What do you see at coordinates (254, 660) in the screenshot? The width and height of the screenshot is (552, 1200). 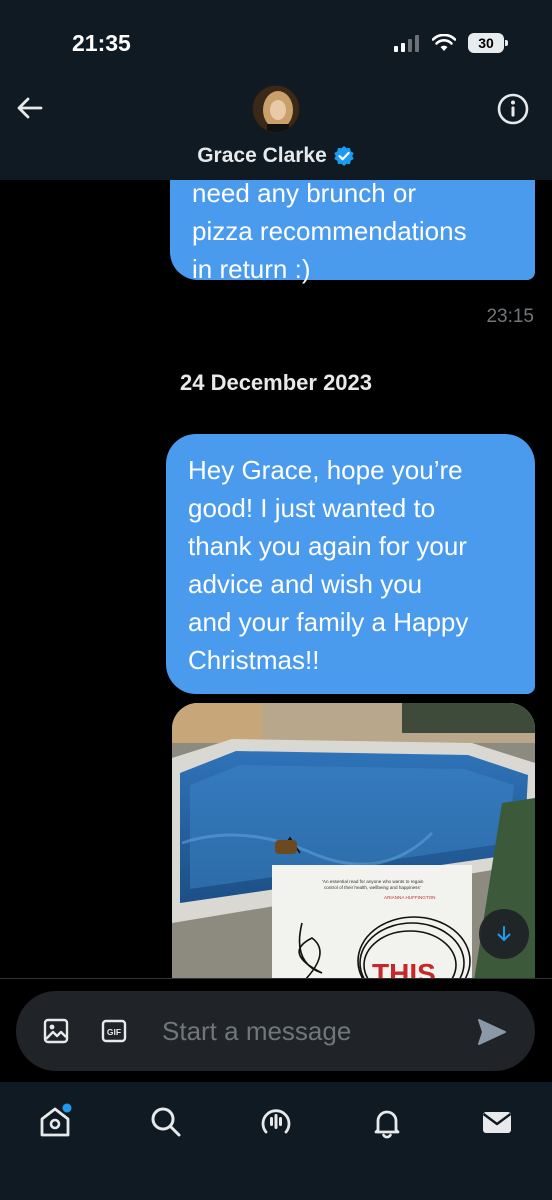 I see `message-line: Christmas!!` at bounding box center [254, 660].